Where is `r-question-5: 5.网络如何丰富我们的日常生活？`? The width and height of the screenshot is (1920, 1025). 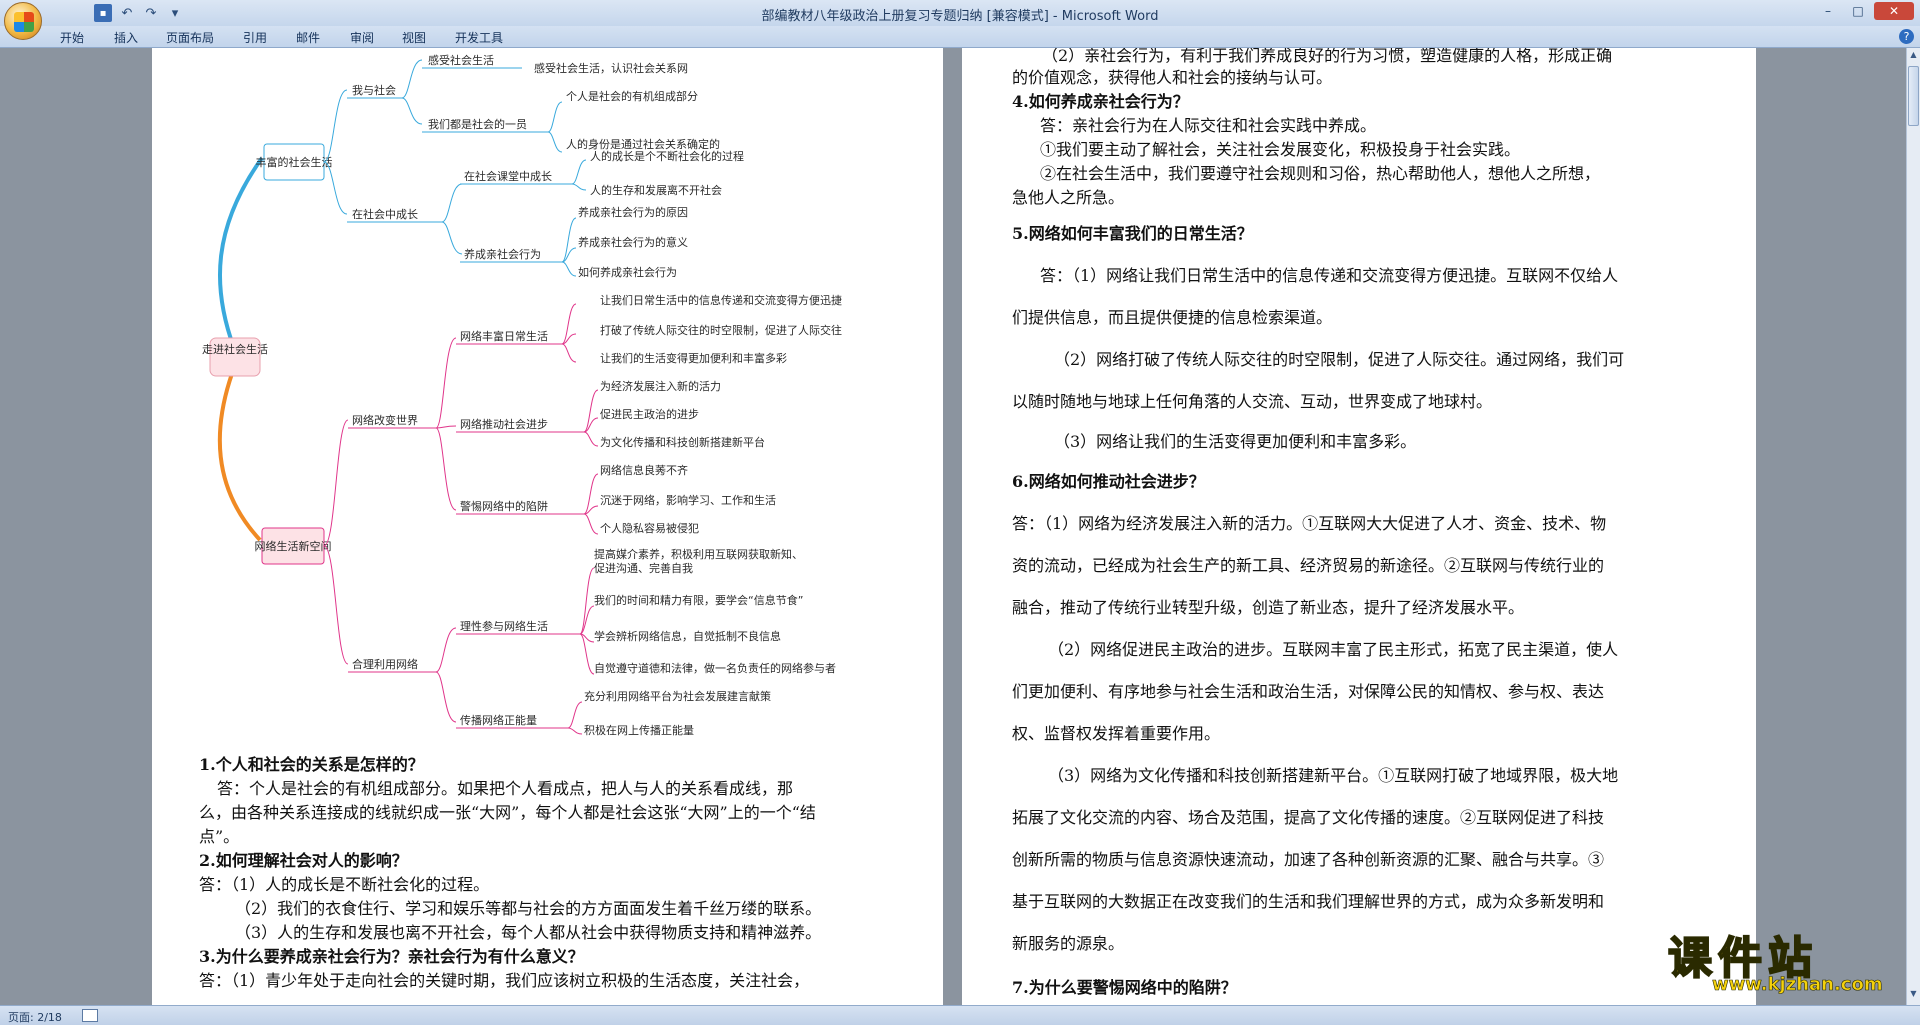
r-question-5: 5.网络如何丰富我们的日常生活？ is located at coordinates (1132, 233).